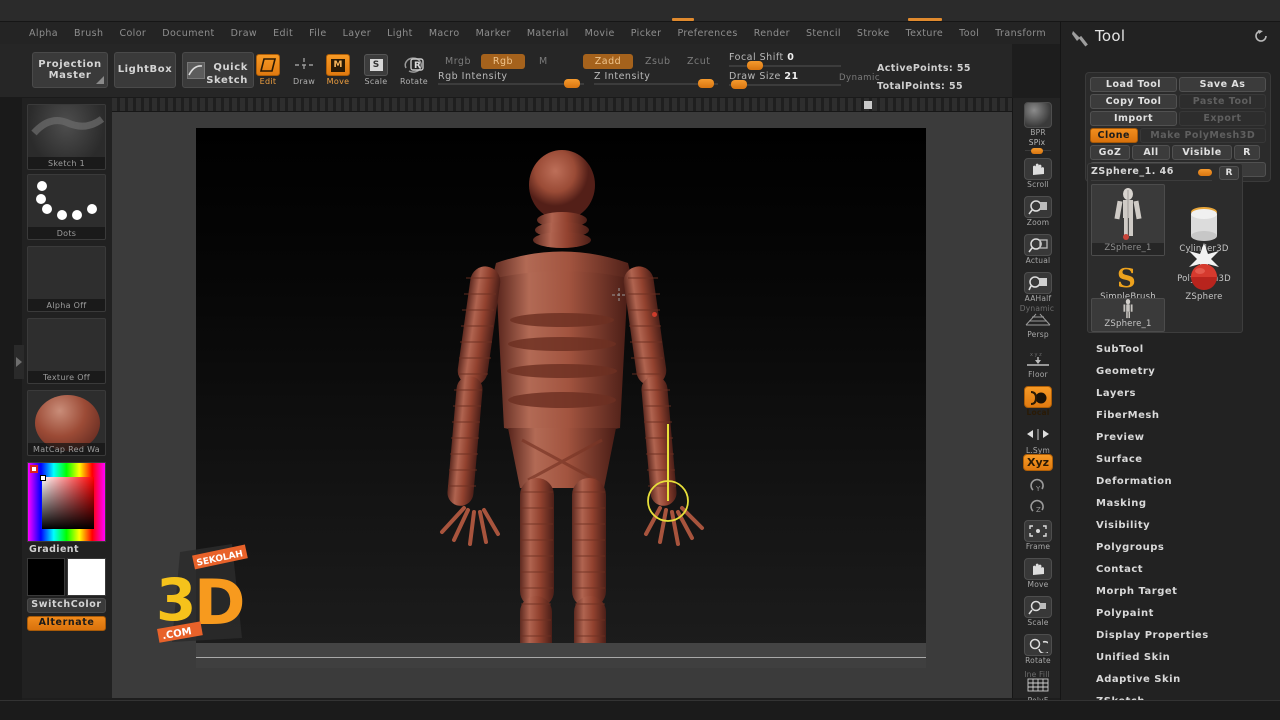  Describe the element at coordinates (739, 84) in the screenshot. I see `draw-size-knob` at that location.